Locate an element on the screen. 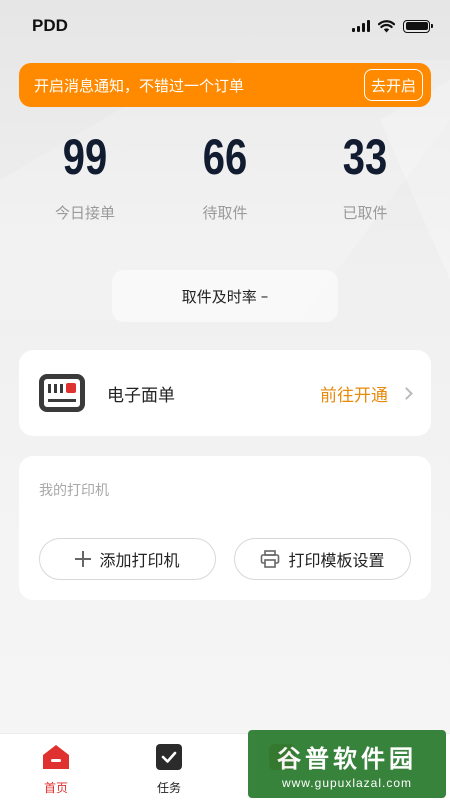  printer-section-title: 我的打印机 is located at coordinates (74, 491).